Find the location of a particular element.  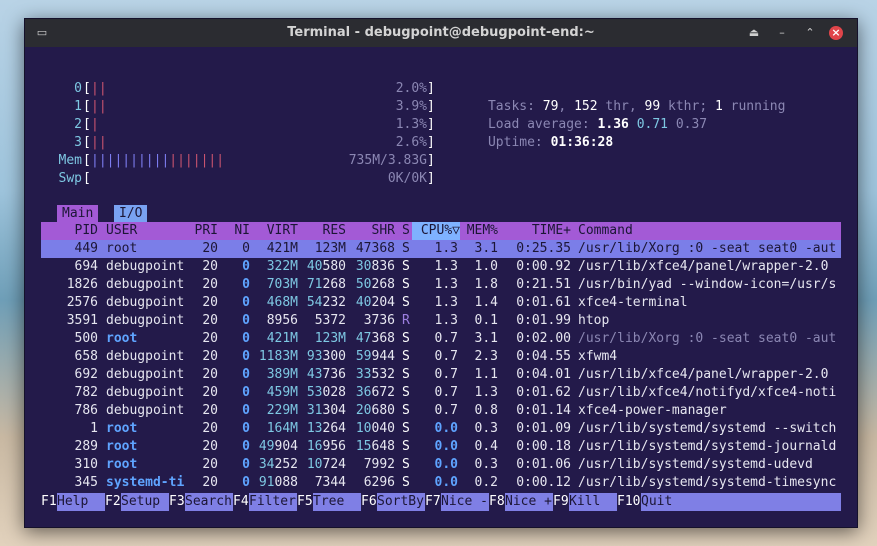

close-icon: × is located at coordinates (836, 33).